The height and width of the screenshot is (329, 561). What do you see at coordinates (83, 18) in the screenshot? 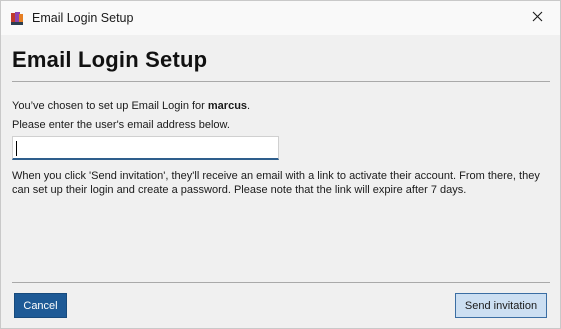
I see `window-title: Email Login Setup` at bounding box center [83, 18].